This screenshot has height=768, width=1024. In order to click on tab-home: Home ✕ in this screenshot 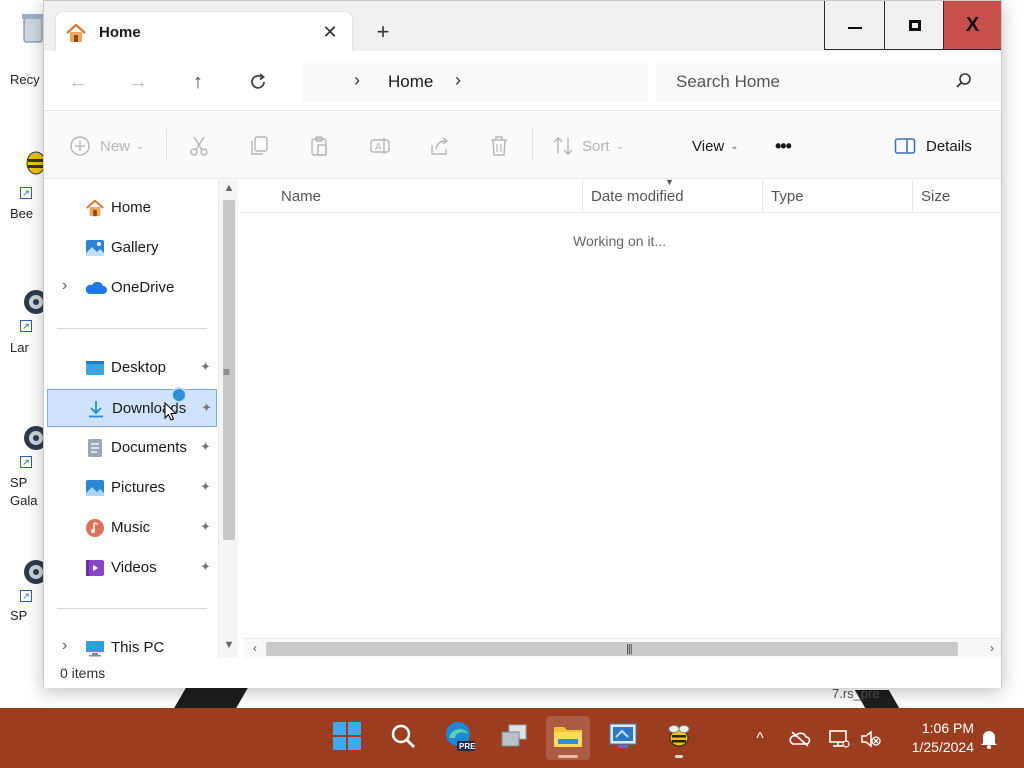, I will do `click(204, 31)`.